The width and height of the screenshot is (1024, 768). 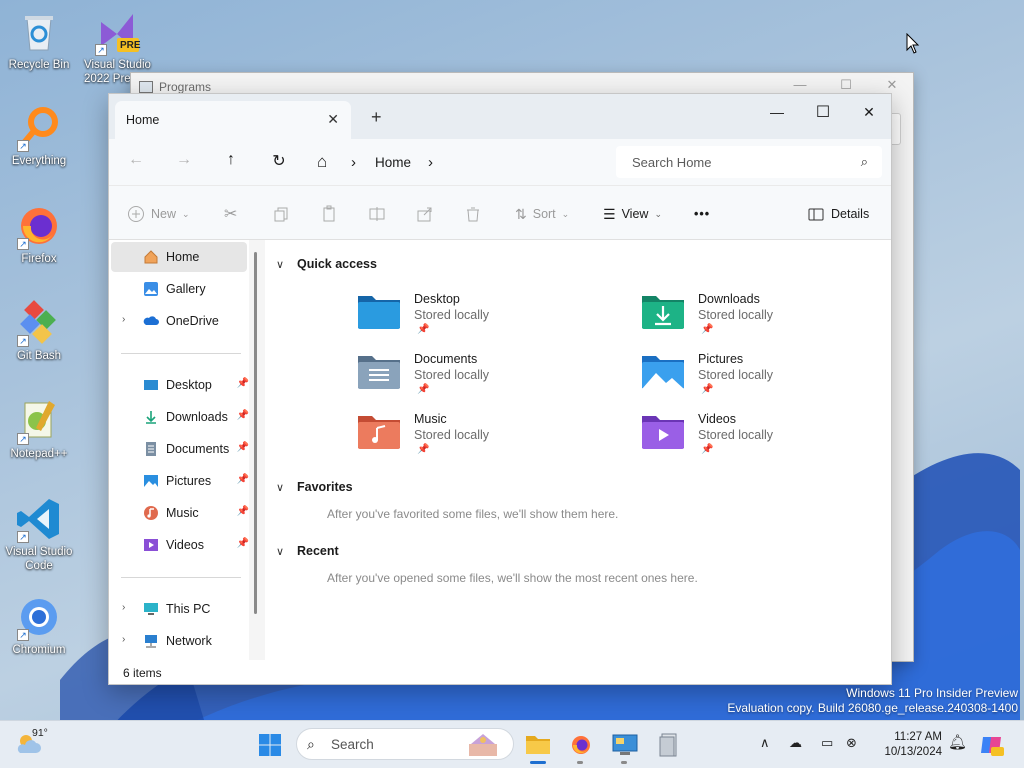 I want to click on quick-access-videos: Videos Stored locally 📌, so click(x=751, y=440).